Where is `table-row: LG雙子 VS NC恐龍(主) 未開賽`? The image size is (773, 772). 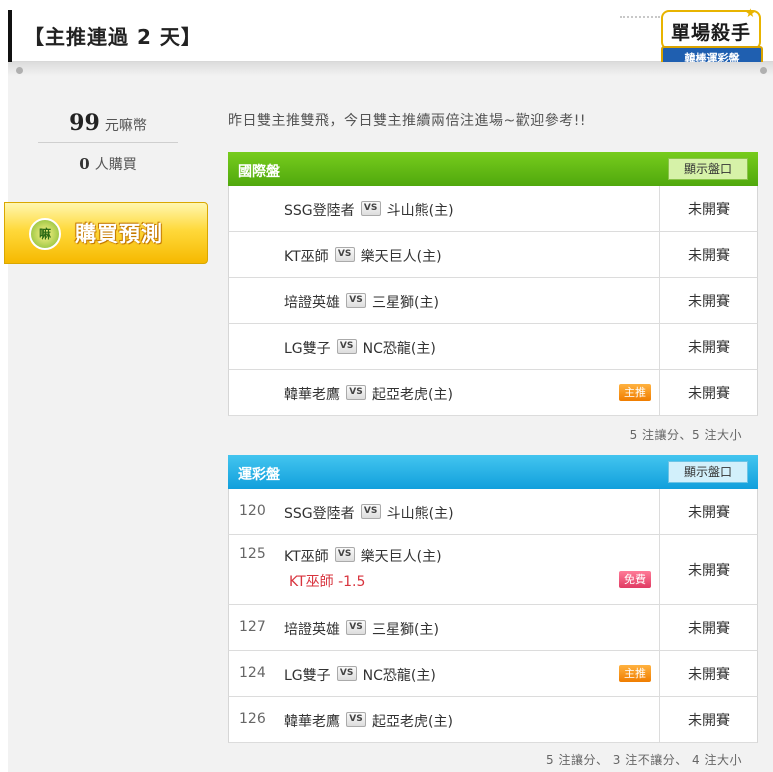 table-row: LG雙子 VS NC恐龍(主) 未開賽 is located at coordinates (493, 347).